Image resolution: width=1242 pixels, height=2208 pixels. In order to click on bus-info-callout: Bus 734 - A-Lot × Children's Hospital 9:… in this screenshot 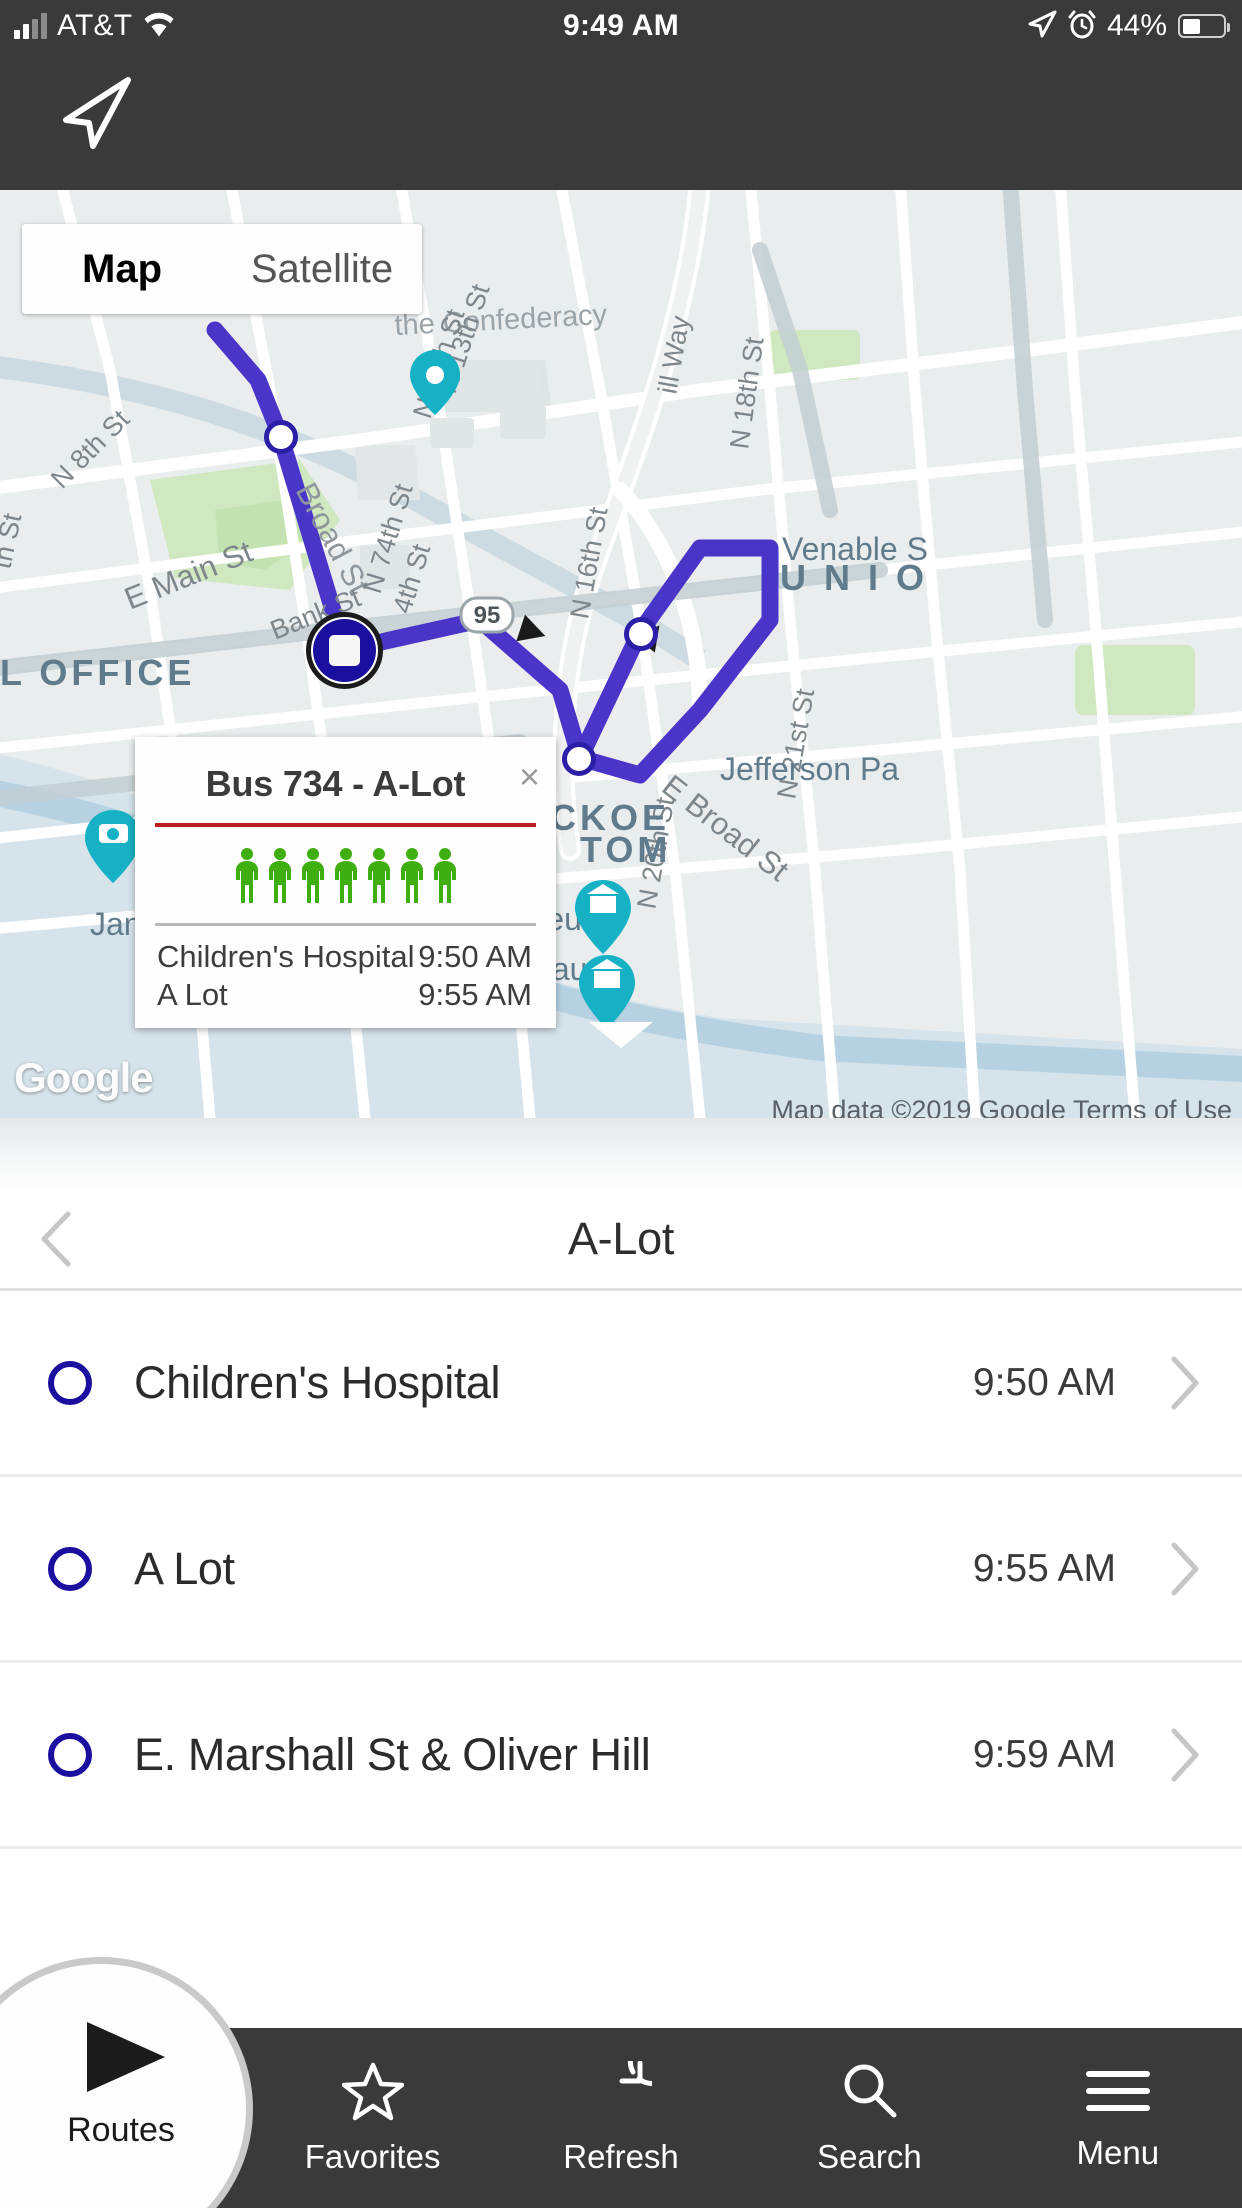, I will do `click(345, 882)`.